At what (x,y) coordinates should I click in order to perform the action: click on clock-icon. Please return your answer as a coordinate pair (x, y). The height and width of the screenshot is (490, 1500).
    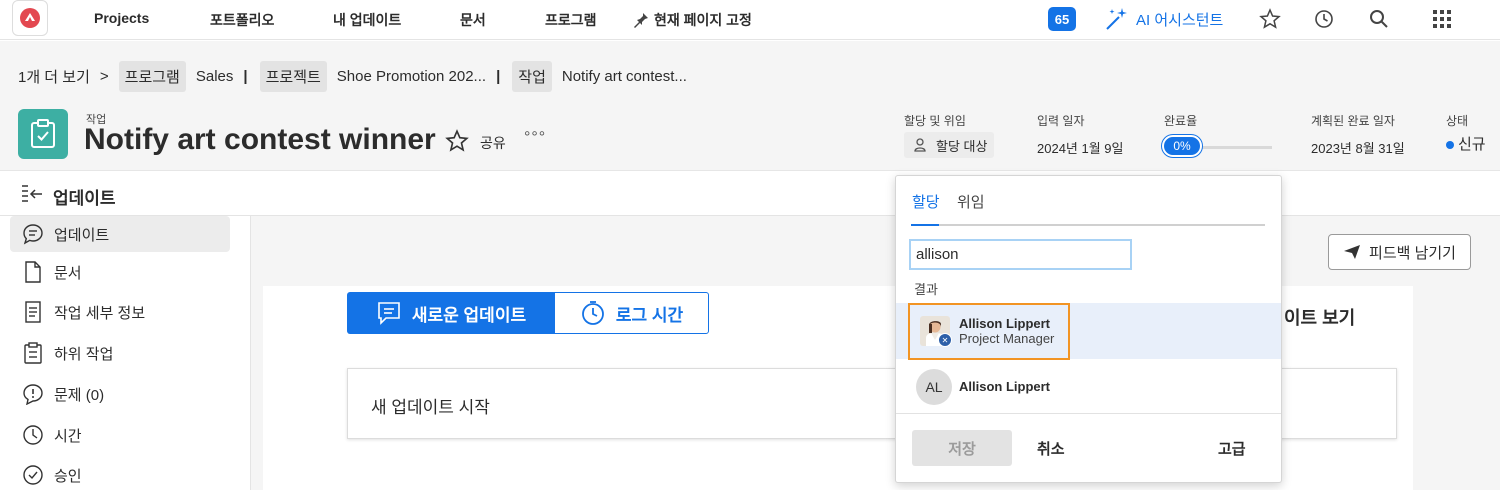
    Looking at the image, I should click on (33, 435).